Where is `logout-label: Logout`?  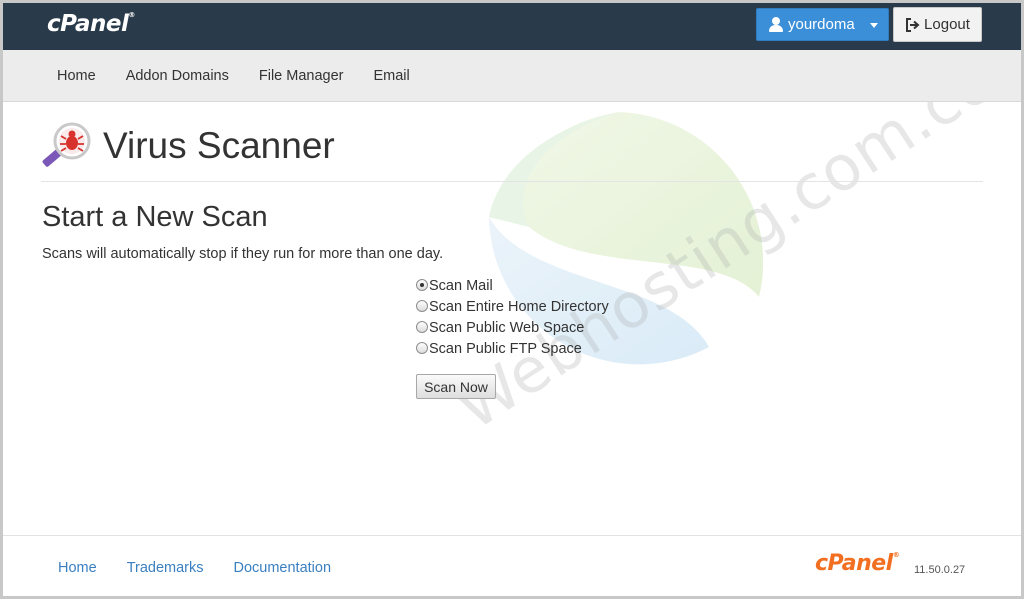 logout-label: Logout is located at coordinates (947, 24).